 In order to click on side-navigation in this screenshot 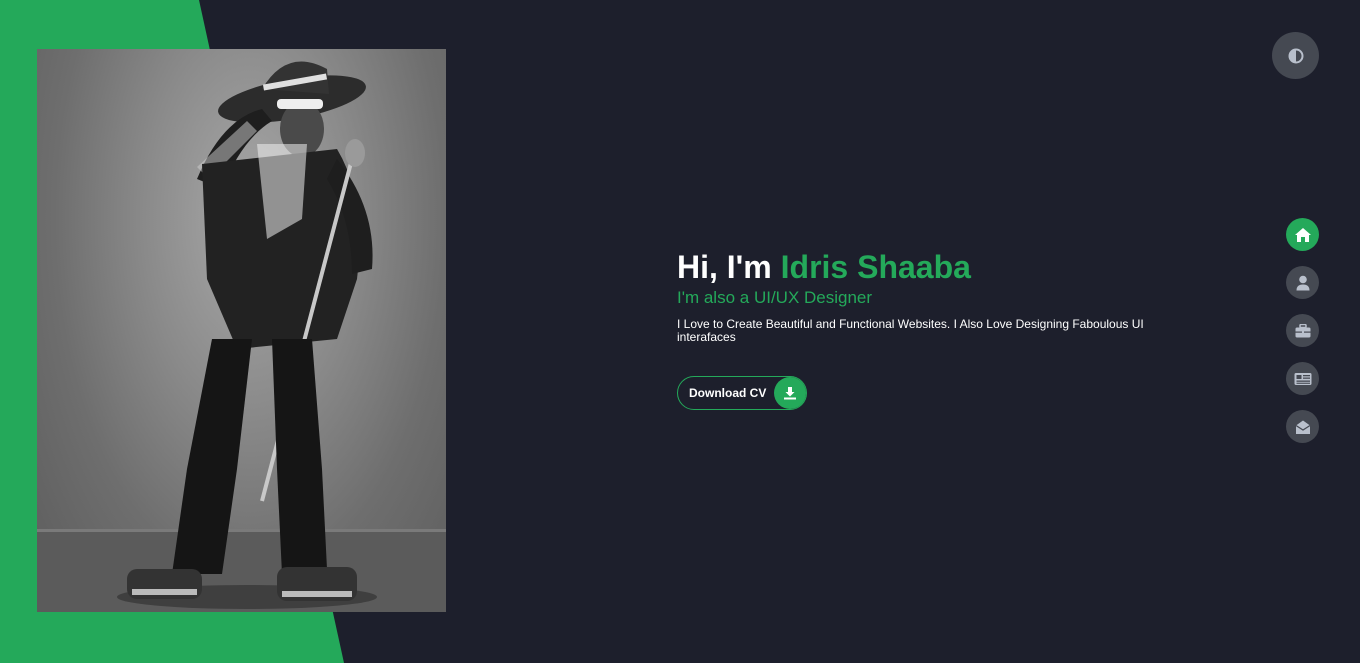, I will do `click(1302, 338)`.